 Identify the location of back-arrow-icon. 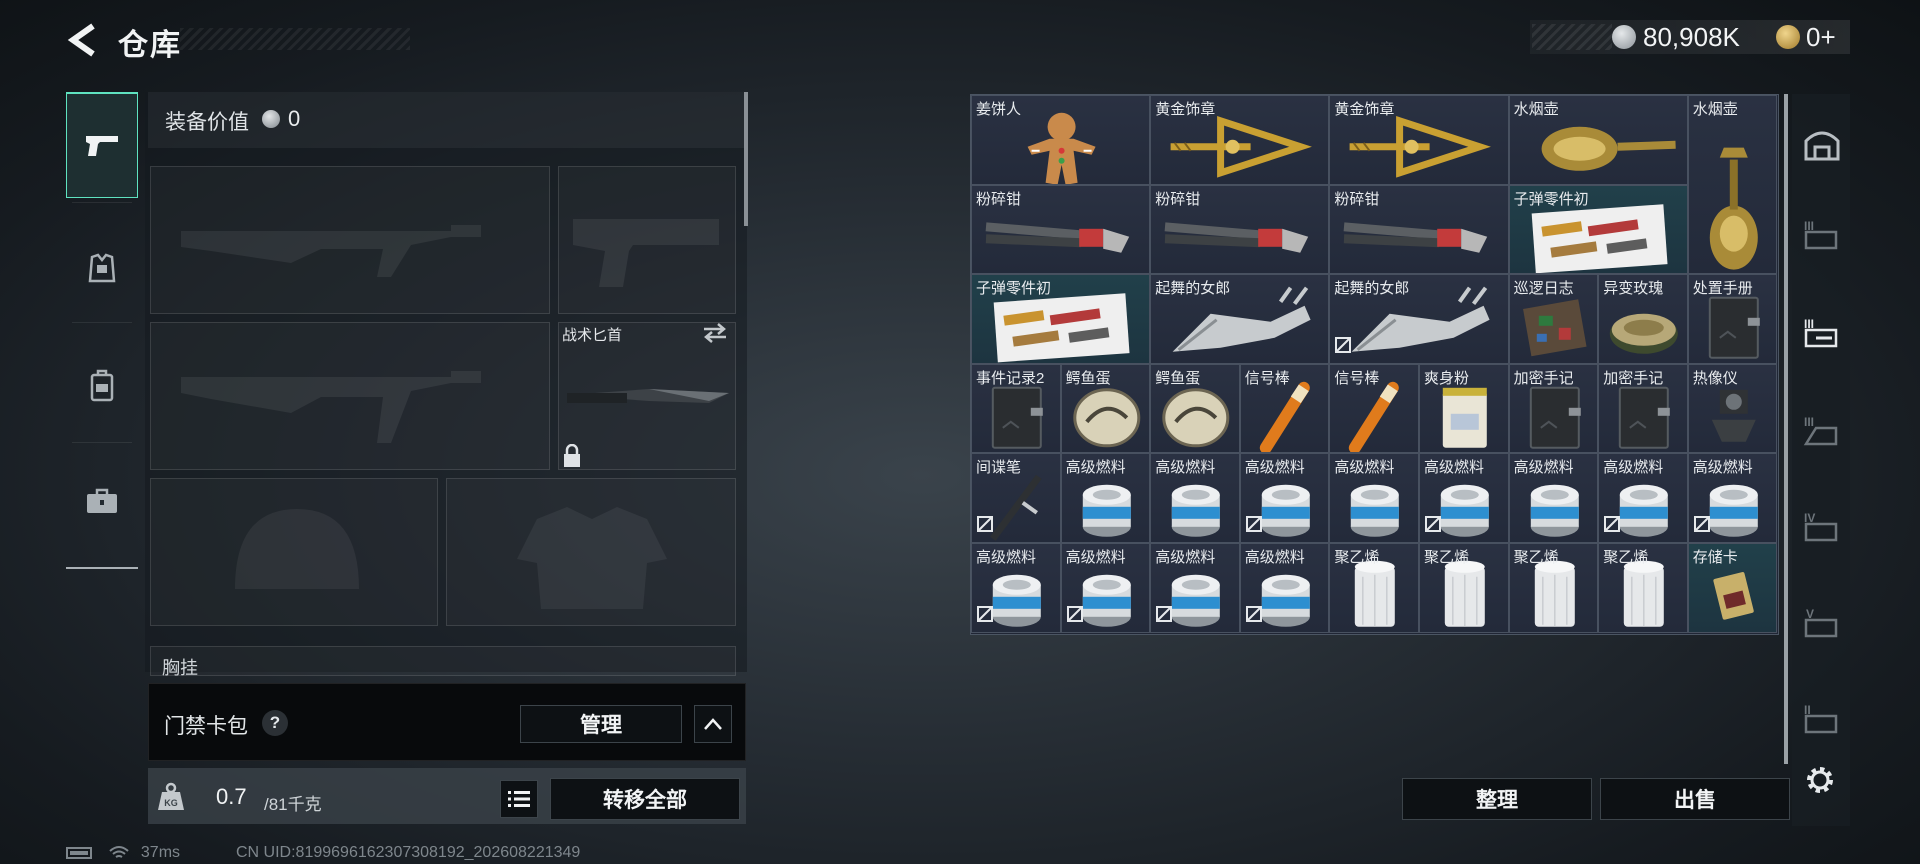
(81, 40).